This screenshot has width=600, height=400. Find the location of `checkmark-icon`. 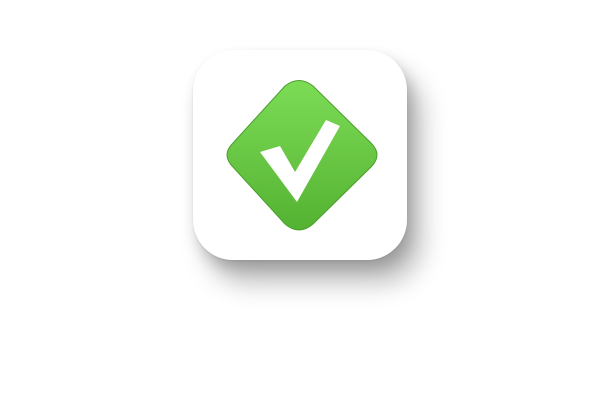

checkmark-icon is located at coordinates (302, 155).